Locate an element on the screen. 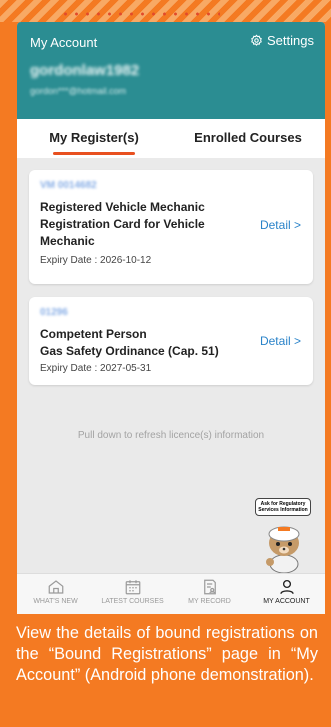 The width and height of the screenshot is (331, 727). nav-my-record: MY RECORD is located at coordinates (209, 594).